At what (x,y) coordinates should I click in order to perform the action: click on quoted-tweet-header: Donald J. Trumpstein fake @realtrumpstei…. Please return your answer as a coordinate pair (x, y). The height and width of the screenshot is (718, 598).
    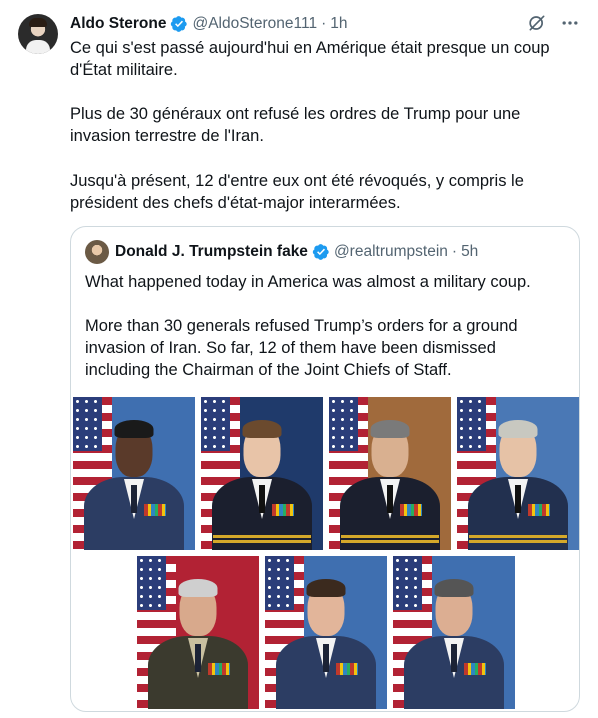
    Looking at the image, I should click on (281, 252).